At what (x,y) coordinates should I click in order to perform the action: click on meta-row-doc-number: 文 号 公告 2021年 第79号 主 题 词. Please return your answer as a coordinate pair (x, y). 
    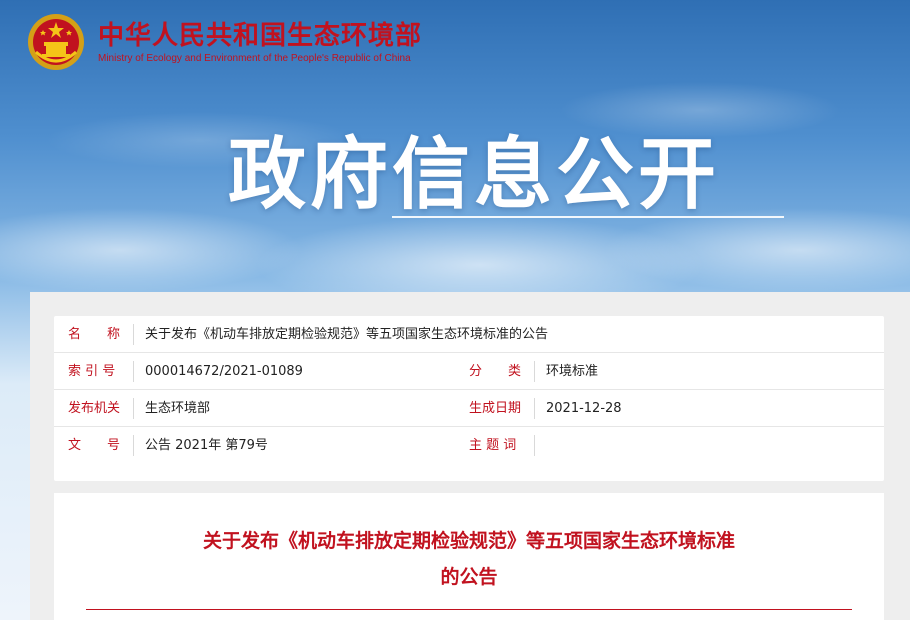
    Looking at the image, I should click on (469, 445).